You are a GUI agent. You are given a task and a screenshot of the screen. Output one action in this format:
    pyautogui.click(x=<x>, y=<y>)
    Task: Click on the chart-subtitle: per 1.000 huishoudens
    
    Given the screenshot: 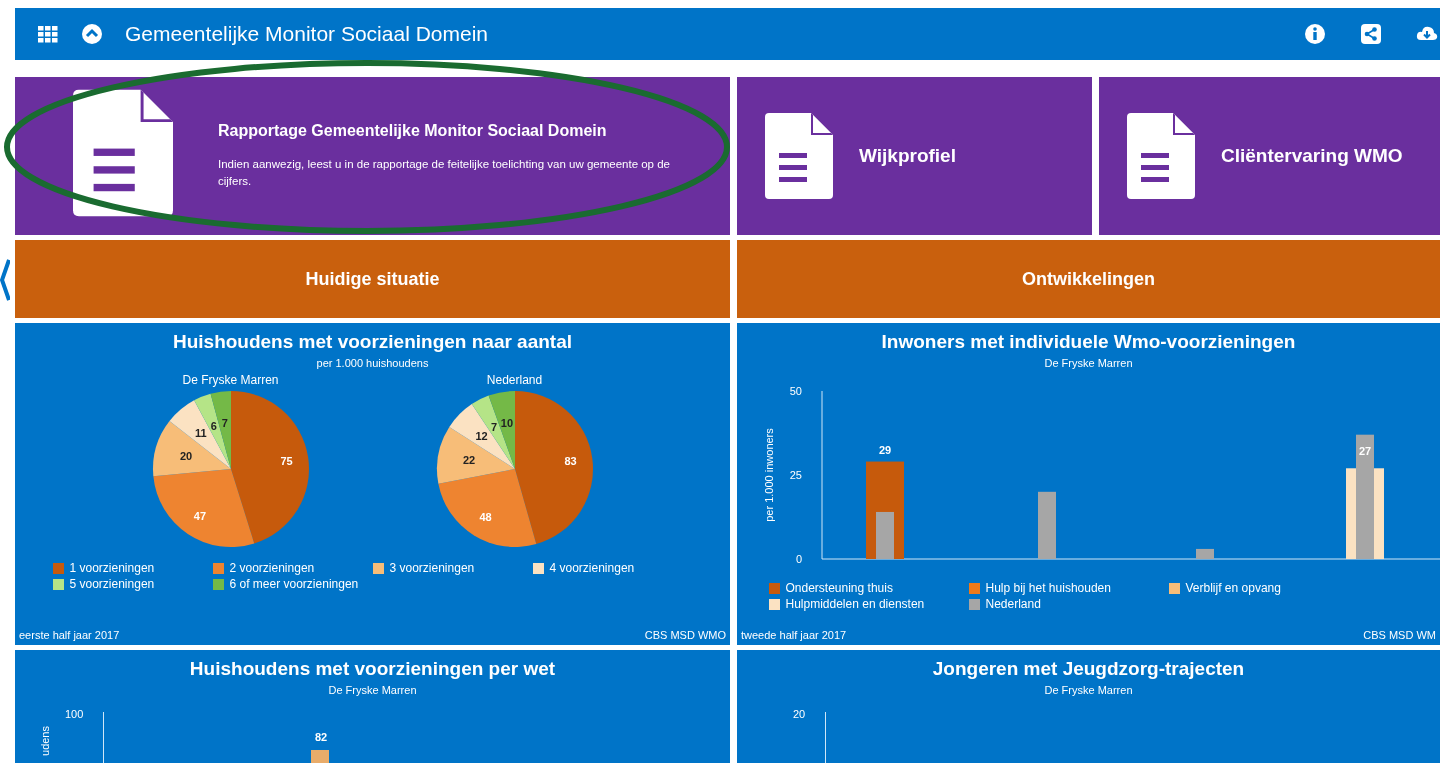 What is the action you would take?
    pyautogui.click(x=372, y=363)
    